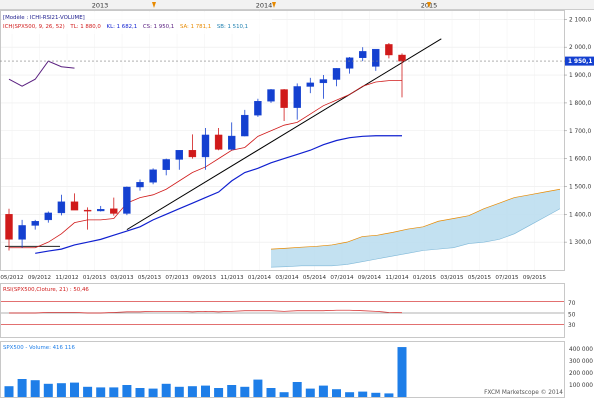  What do you see at coordinates (580, 20) in the screenshot?
I see `price-tick-label: 2 100,0` at bounding box center [580, 20].